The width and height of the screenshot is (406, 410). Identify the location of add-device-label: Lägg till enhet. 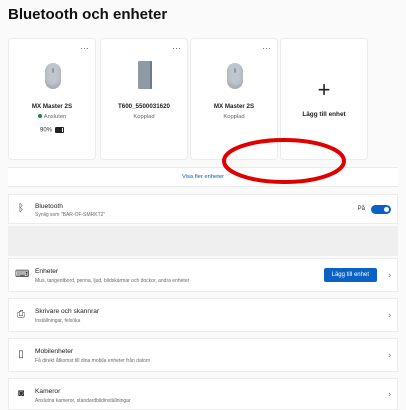
(324, 114).